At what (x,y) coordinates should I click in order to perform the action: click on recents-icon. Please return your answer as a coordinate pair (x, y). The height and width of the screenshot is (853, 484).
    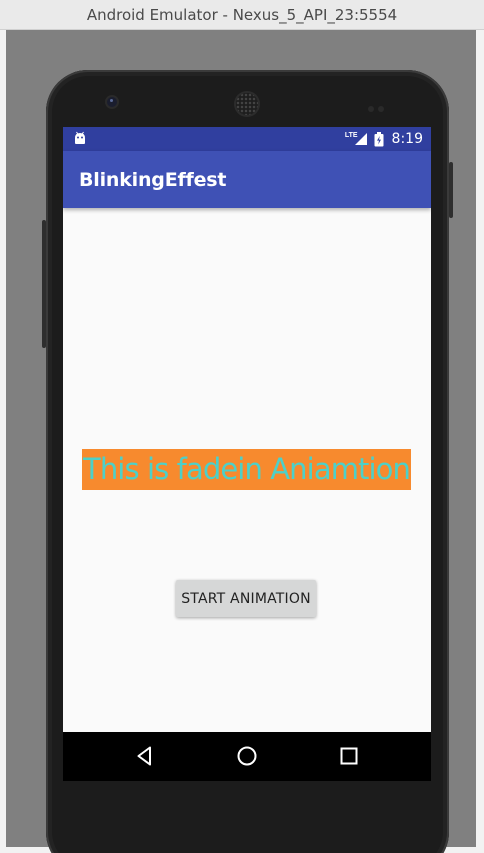
    Looking at the image, I should click on (349, 756).